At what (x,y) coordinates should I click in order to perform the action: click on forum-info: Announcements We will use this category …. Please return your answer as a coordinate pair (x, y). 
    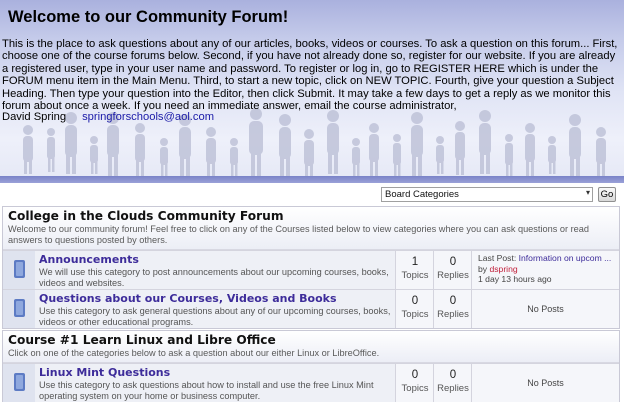
    Looking at the image, I should click on (215, 271).